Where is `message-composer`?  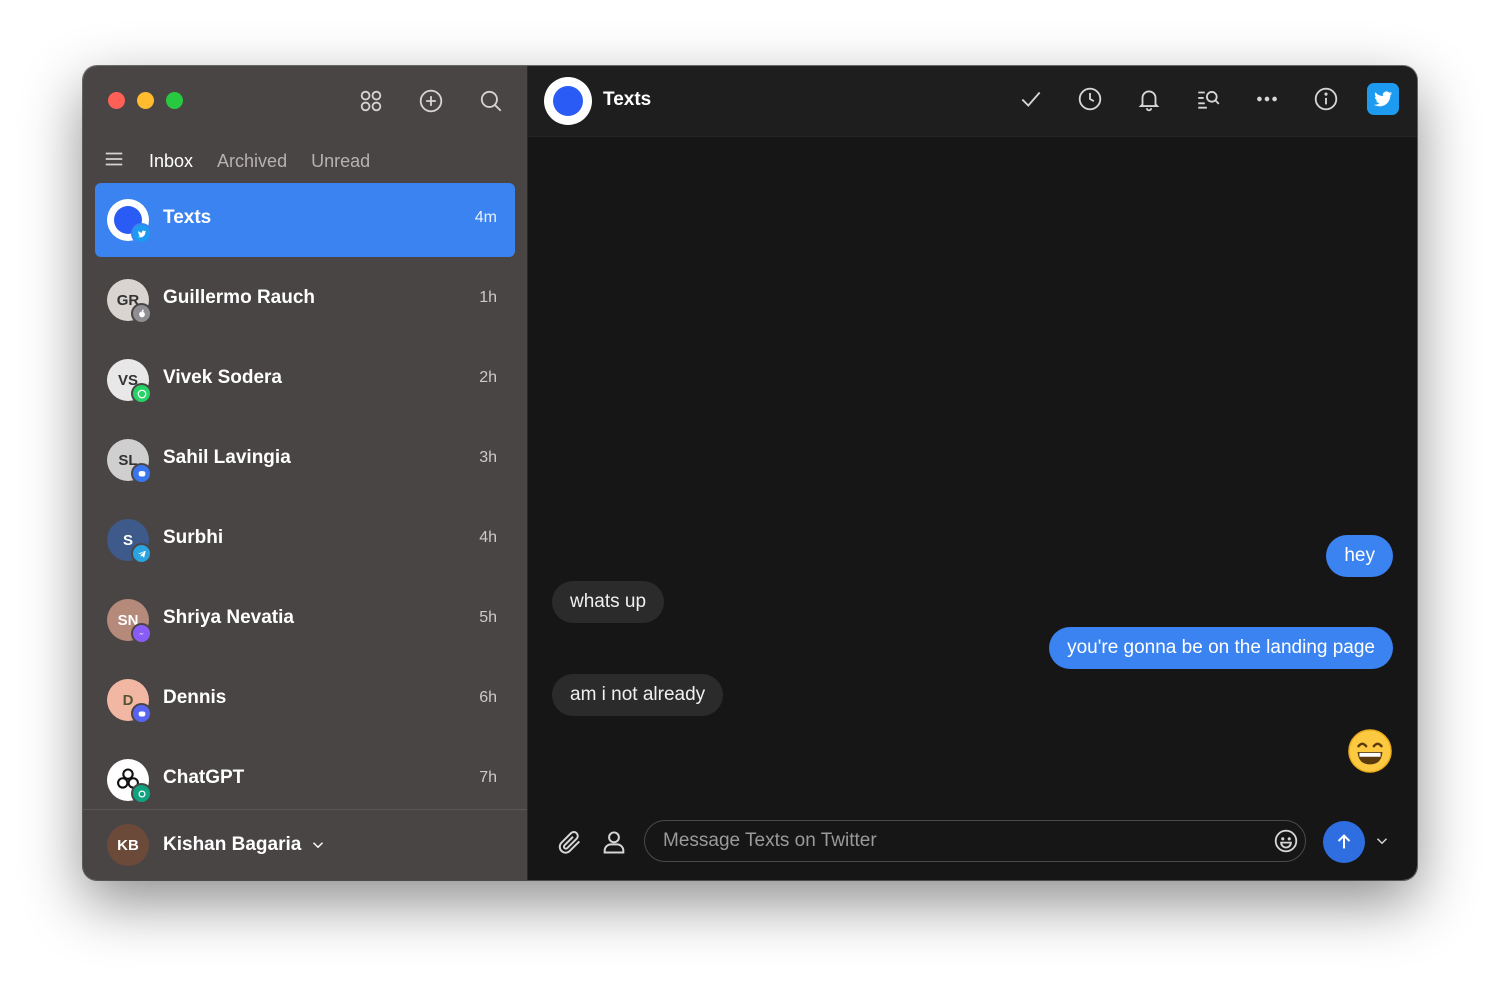 message-composer is located at coordinates (972, 843).